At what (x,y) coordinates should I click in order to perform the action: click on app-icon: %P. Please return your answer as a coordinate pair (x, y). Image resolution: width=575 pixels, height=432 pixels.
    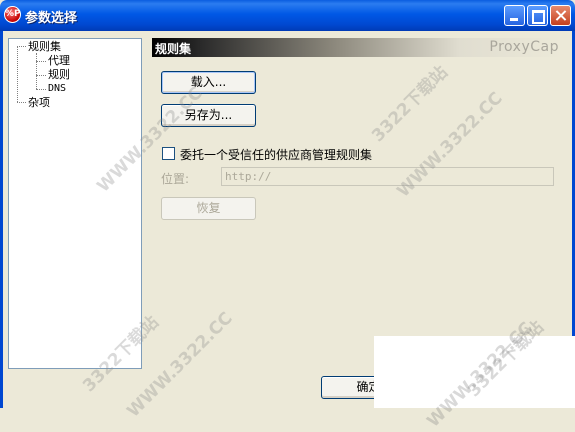
    Looking at the image, I should click on (12, 14).